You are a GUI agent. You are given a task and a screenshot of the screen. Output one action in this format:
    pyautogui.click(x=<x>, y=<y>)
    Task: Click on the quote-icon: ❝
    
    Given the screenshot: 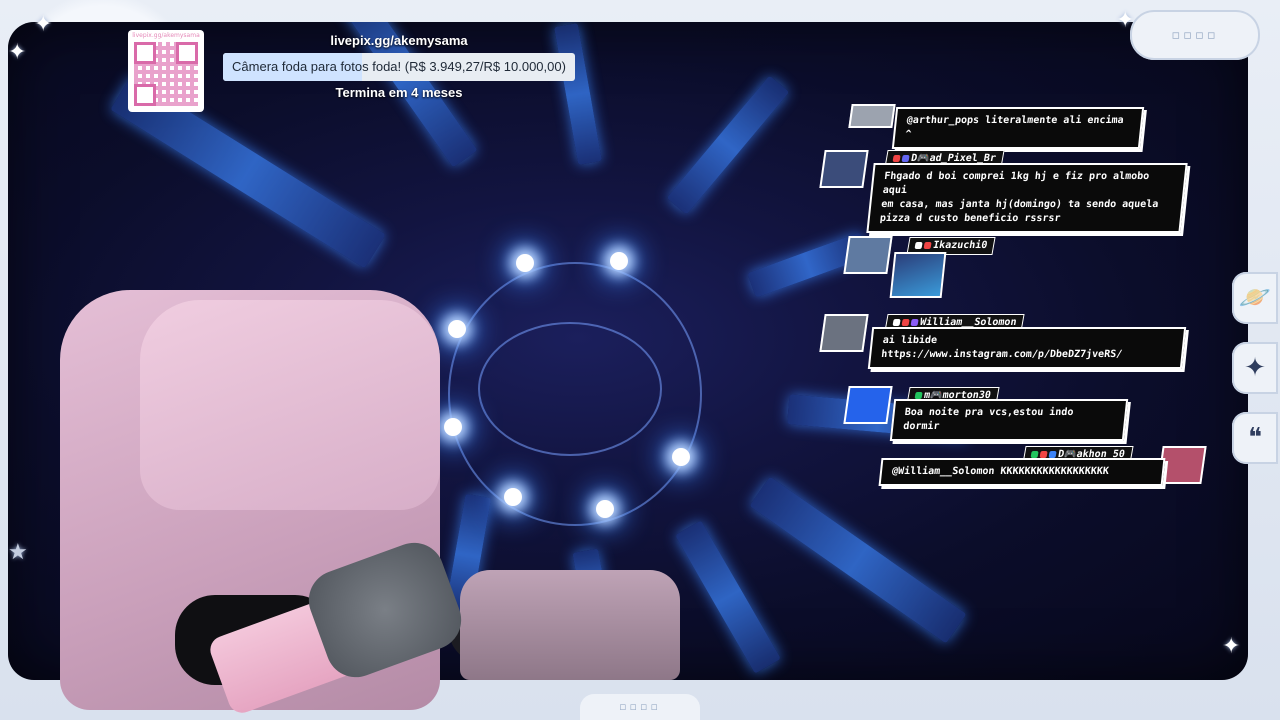 What is the action you would take?
    pyautogui.click(x=1255, y=438)
    